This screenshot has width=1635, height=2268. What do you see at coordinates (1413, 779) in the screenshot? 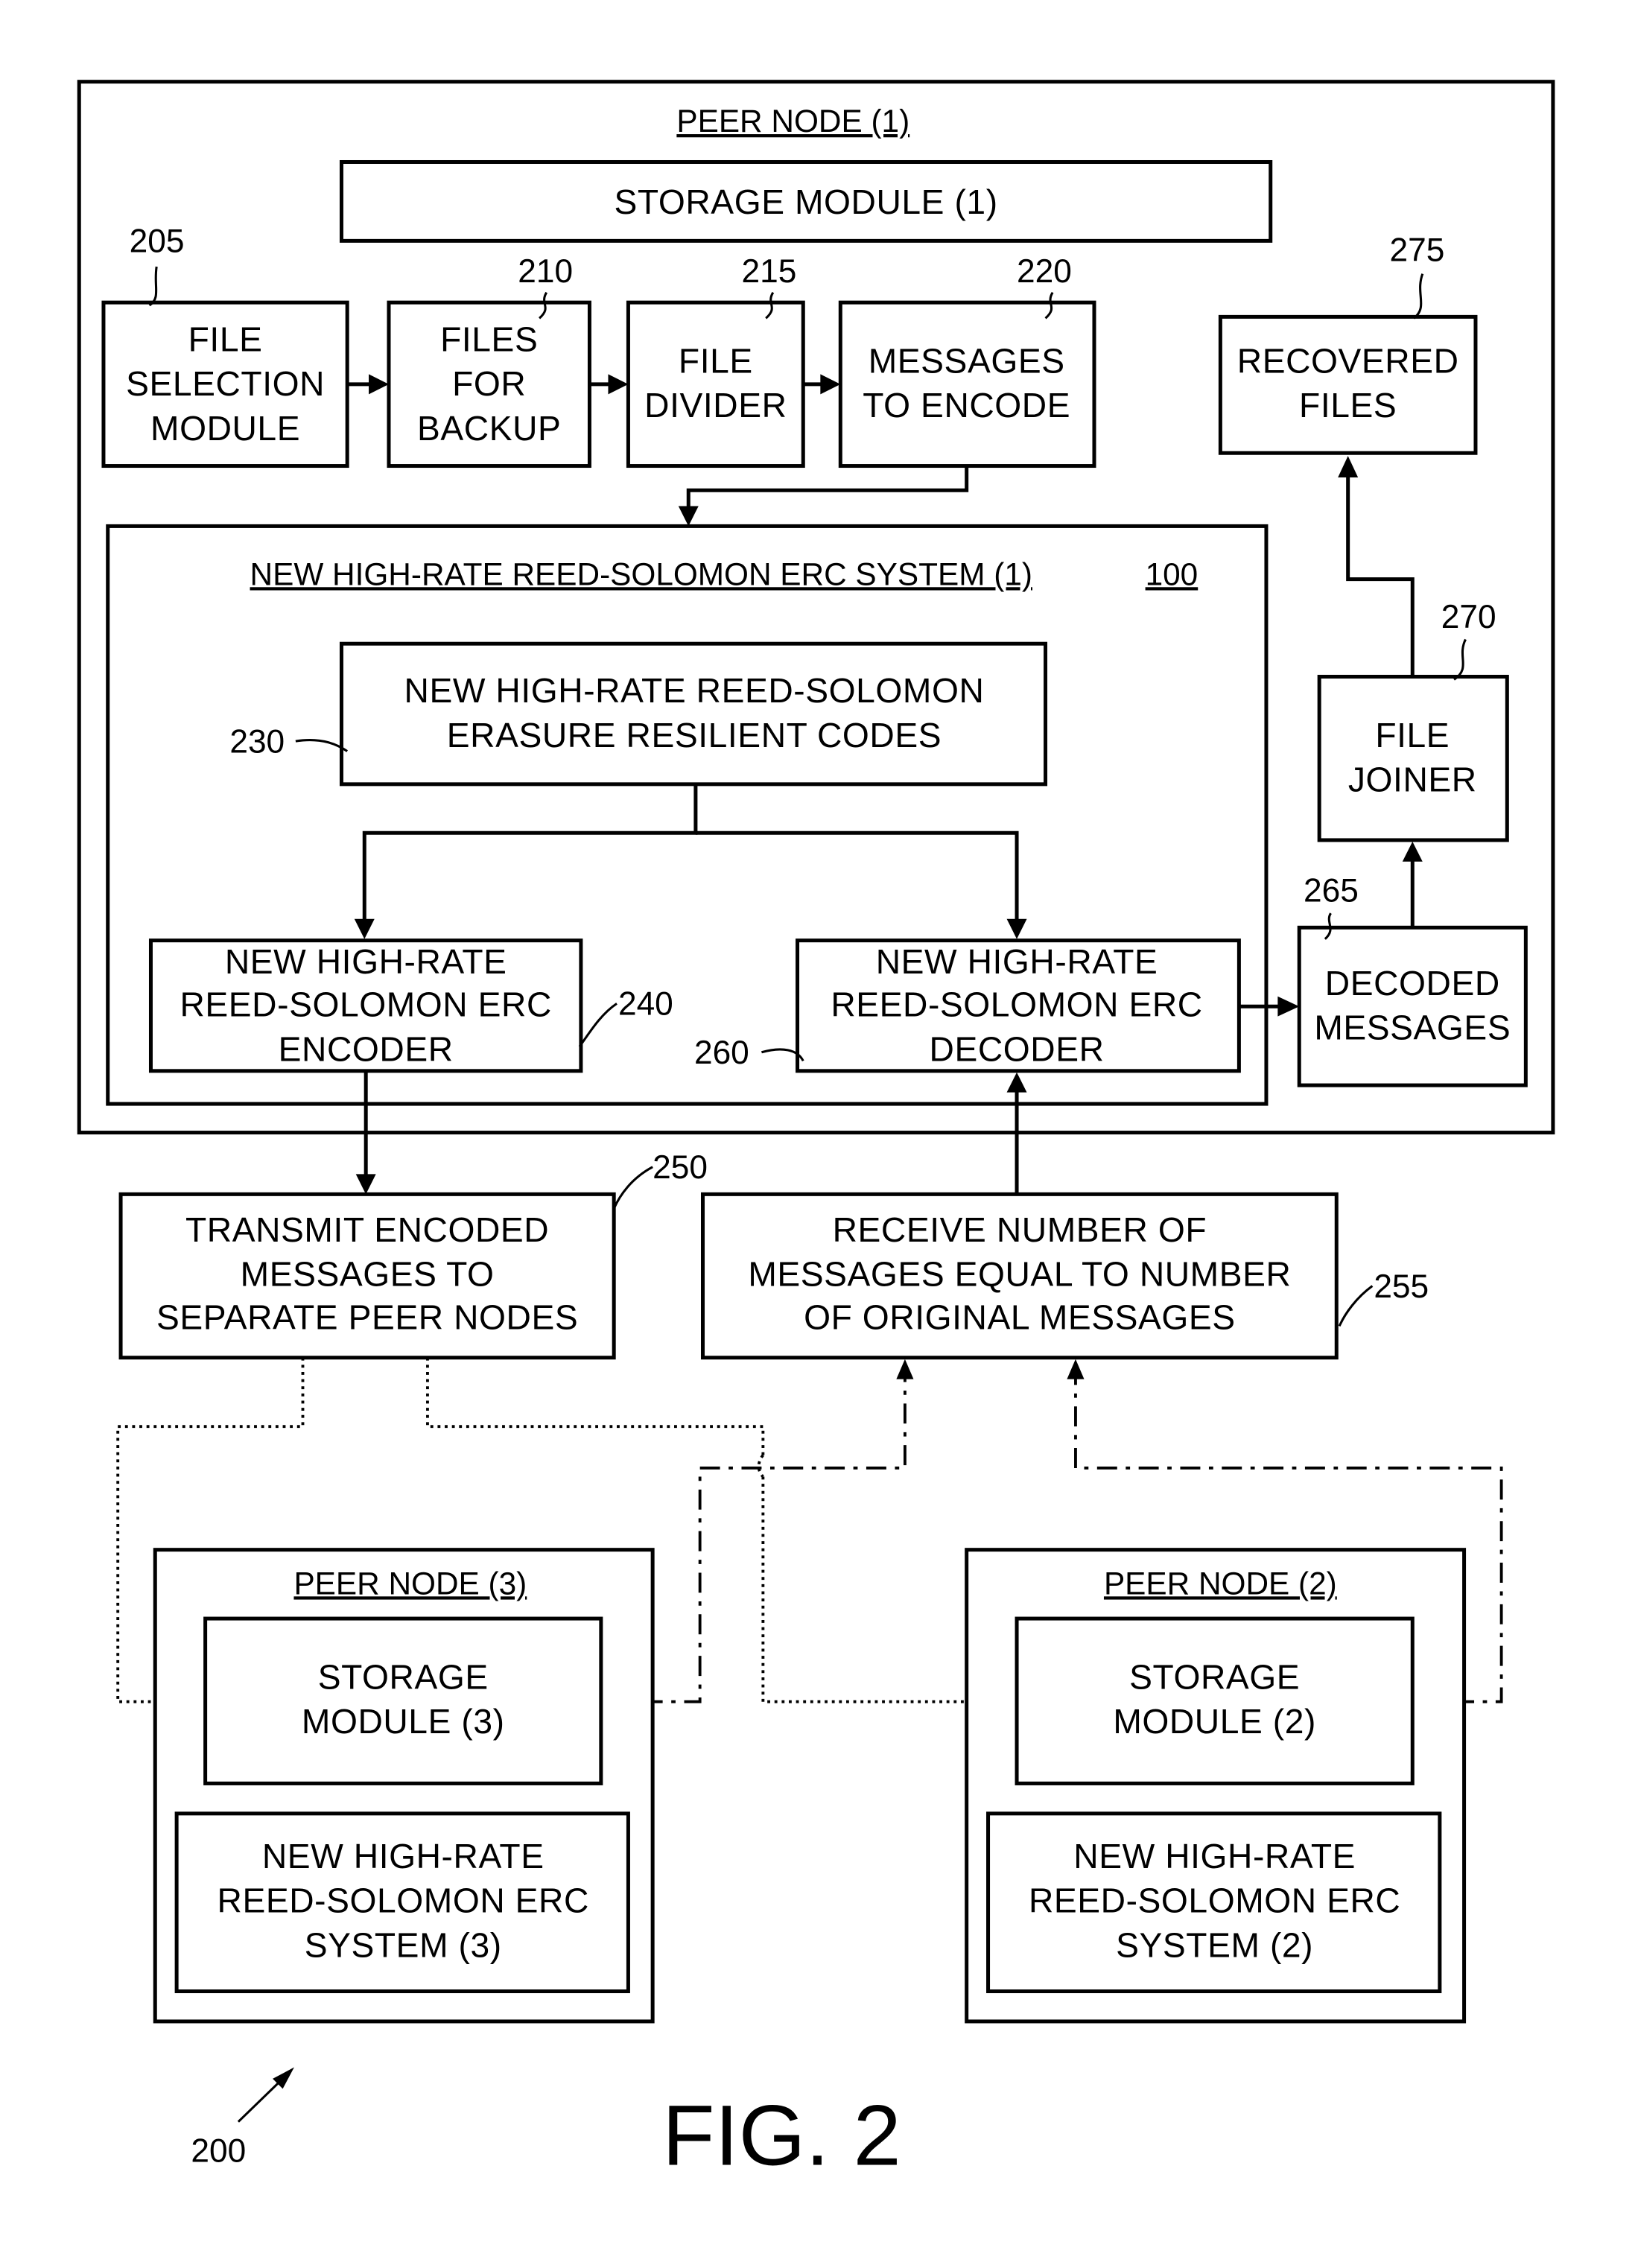
I see `svg-text: JOINER` at bounding box center [1413, 779].